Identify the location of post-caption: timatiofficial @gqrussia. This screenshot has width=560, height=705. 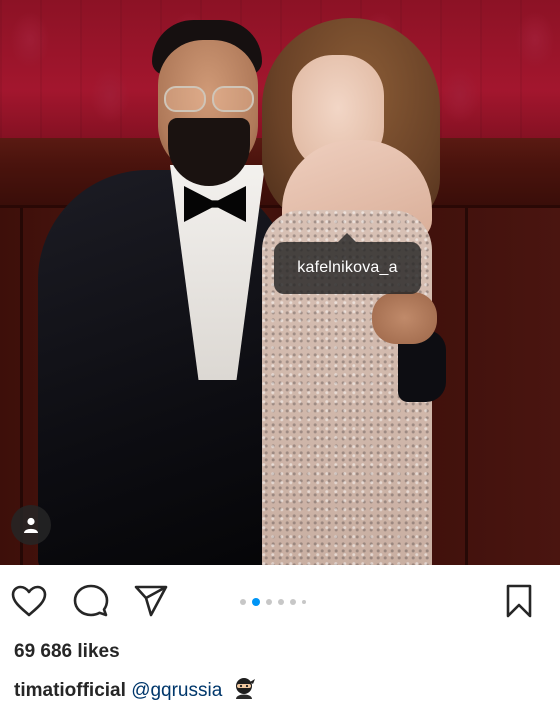
(135, 690).